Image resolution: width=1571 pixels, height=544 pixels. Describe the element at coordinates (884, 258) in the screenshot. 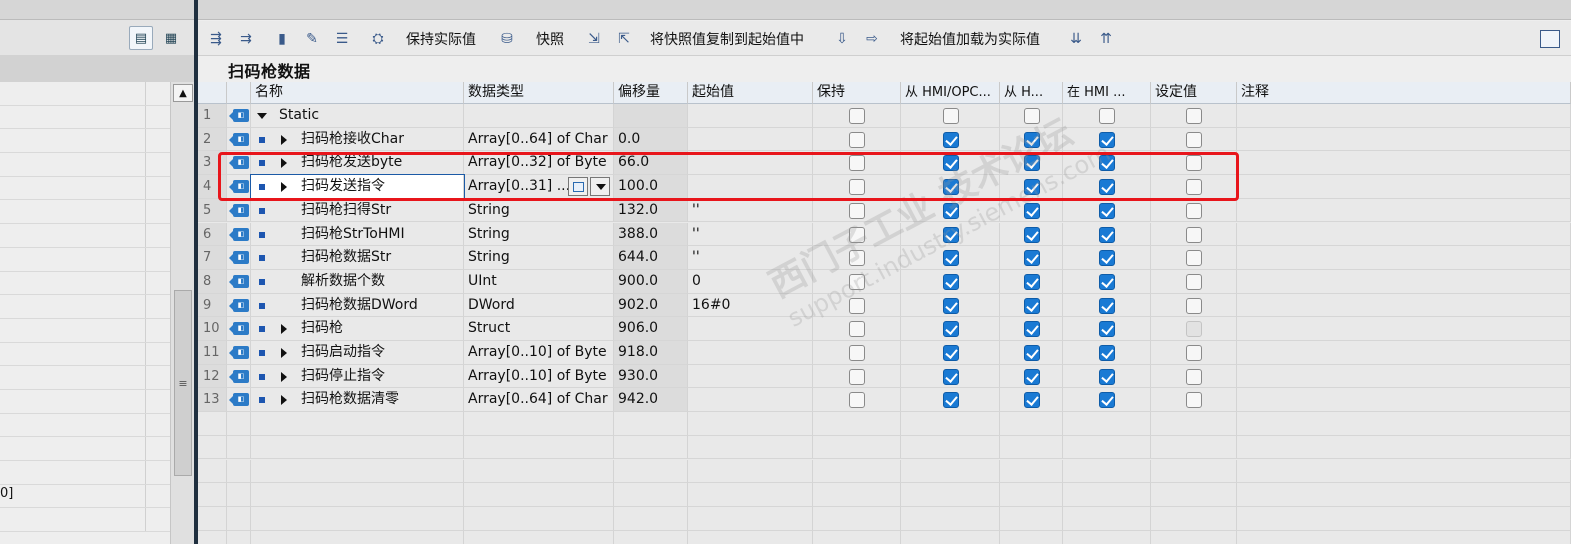

I see `table-row: 7 ◧ 扫码枪数据Str String 644.0 ''` at that location.